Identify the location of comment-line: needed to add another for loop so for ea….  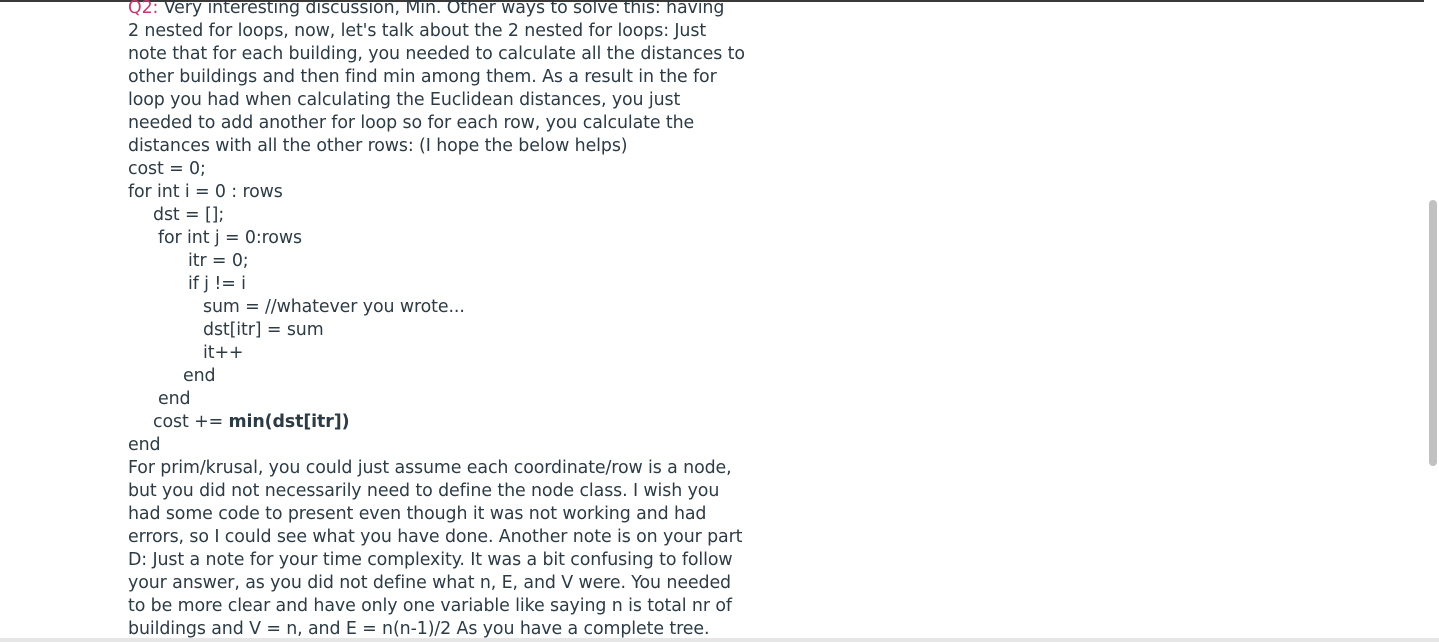
(411, 123).